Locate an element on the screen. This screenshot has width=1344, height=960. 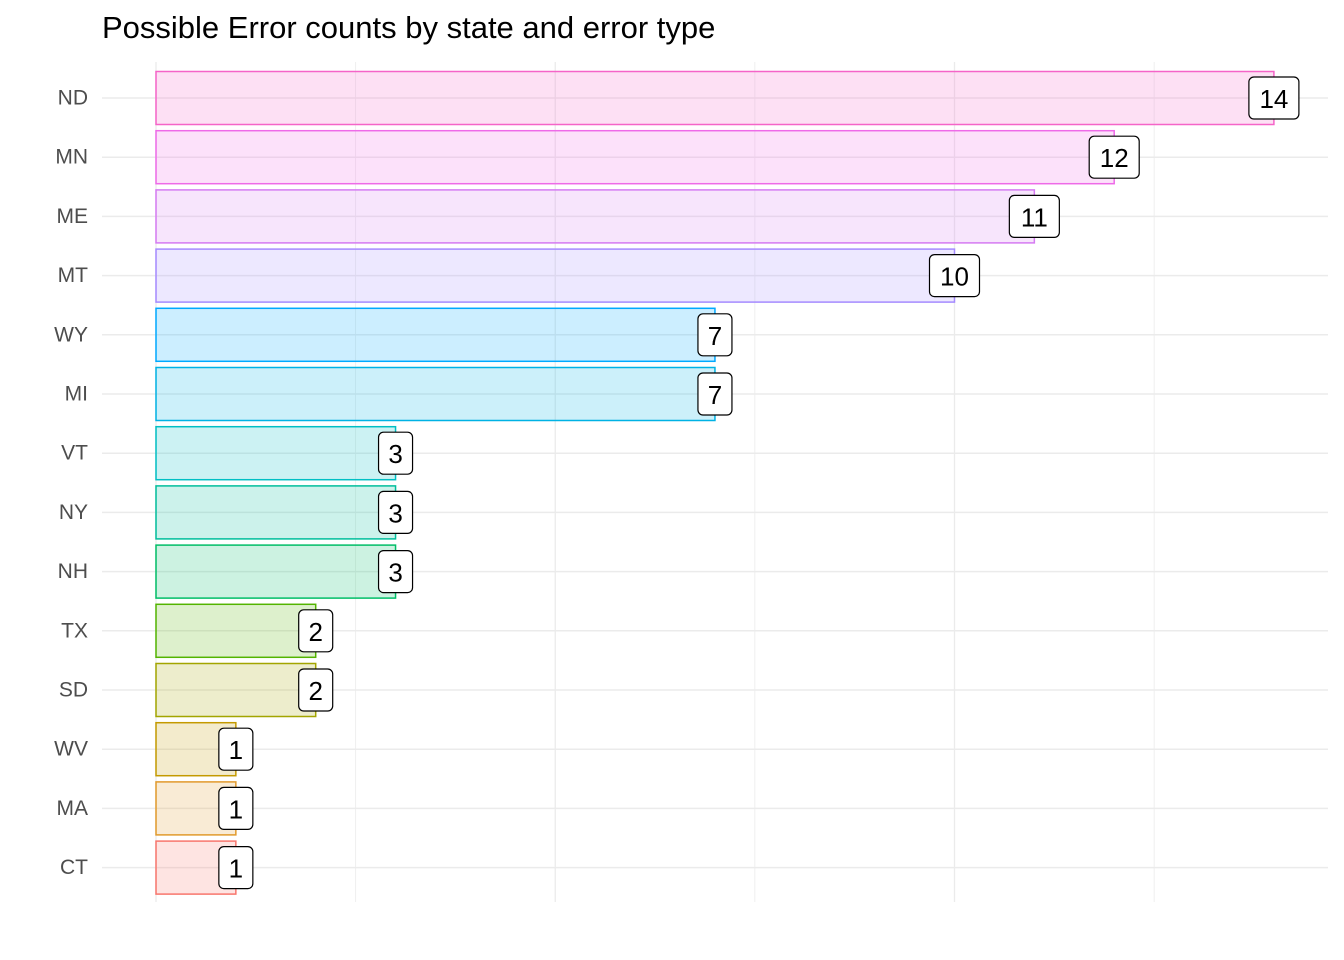
data-label-text: 14 is located at coordinates (1273, 99).